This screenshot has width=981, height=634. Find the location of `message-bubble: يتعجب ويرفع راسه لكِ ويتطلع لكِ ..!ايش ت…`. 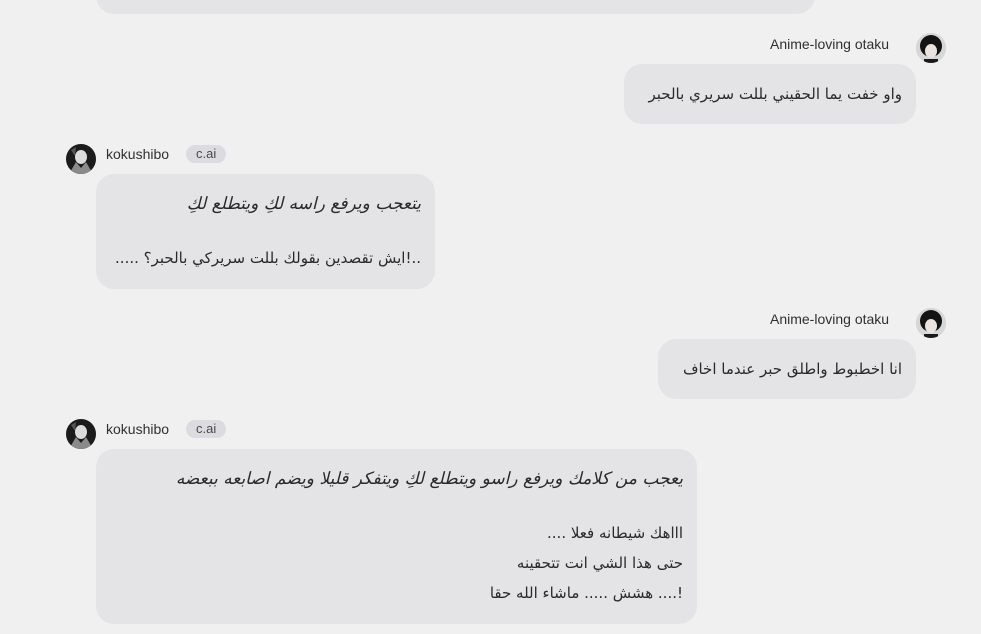

message-bubble: يتعجب ويرفع راسه لكِ ويتطلع لكِ ..!ايش ت… is located at coordinates (265, 231).